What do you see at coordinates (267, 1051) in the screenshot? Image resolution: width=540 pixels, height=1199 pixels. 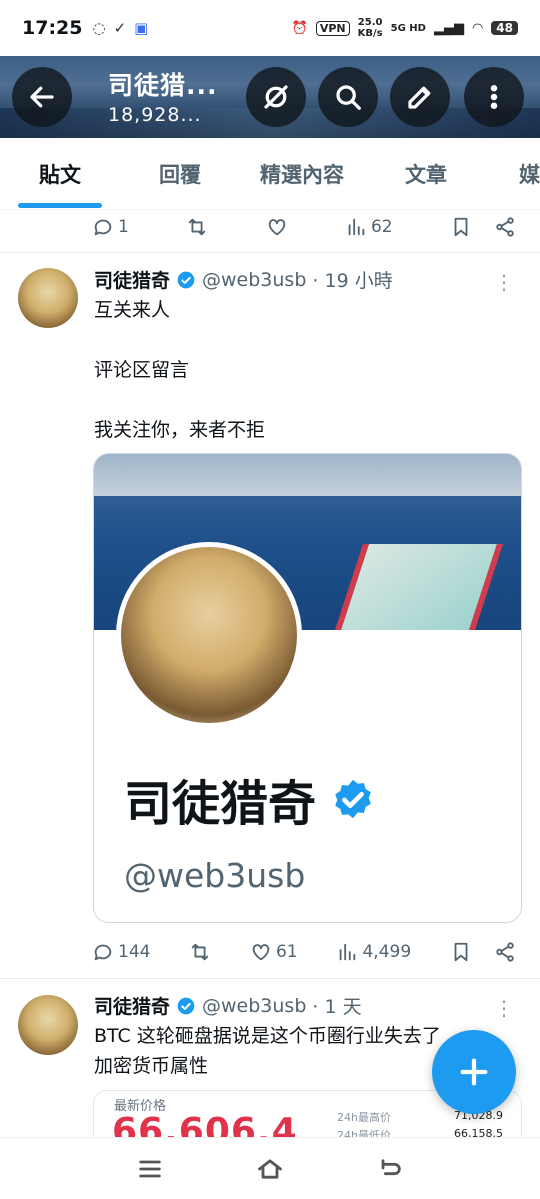 I see `tweet-text: BTC 这轮砸盘据说是这个币圈行业失去了 加密货币属性` at bounding box center [267, 1051].